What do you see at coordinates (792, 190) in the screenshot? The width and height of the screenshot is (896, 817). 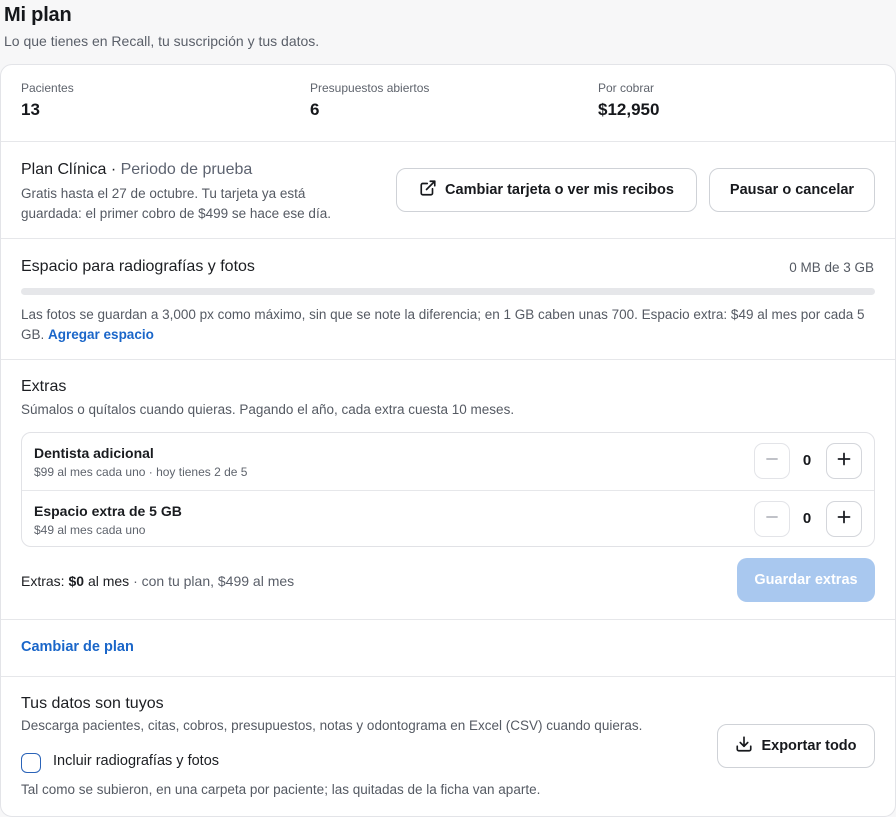 I see `pause-cancel-button: Pausar o cancelar` at bounding box center [792, 190].